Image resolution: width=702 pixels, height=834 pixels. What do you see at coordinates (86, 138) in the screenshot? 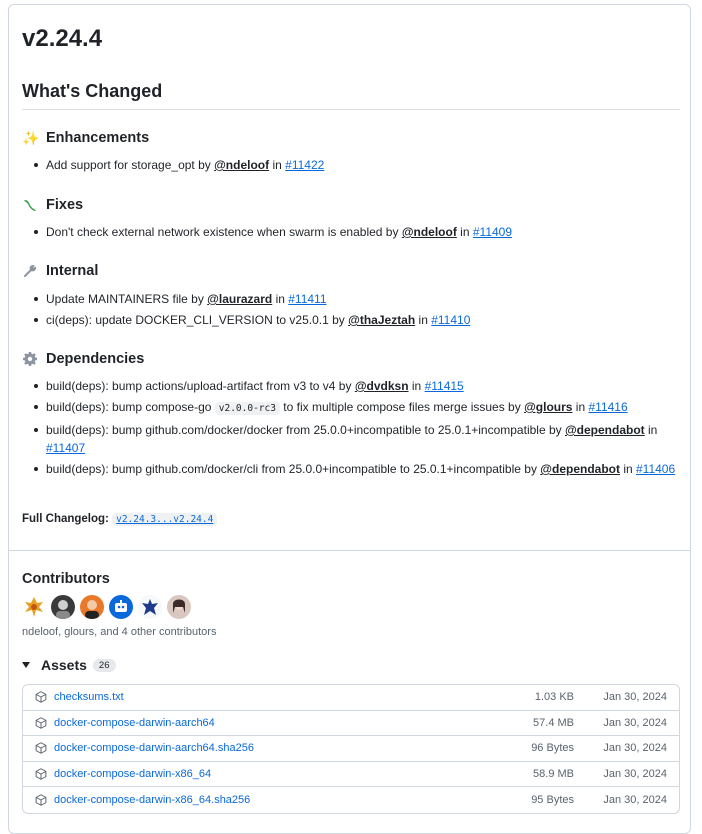
I see `section-enhancements: ✨ Enhancements` at bounding box center [86, 138].